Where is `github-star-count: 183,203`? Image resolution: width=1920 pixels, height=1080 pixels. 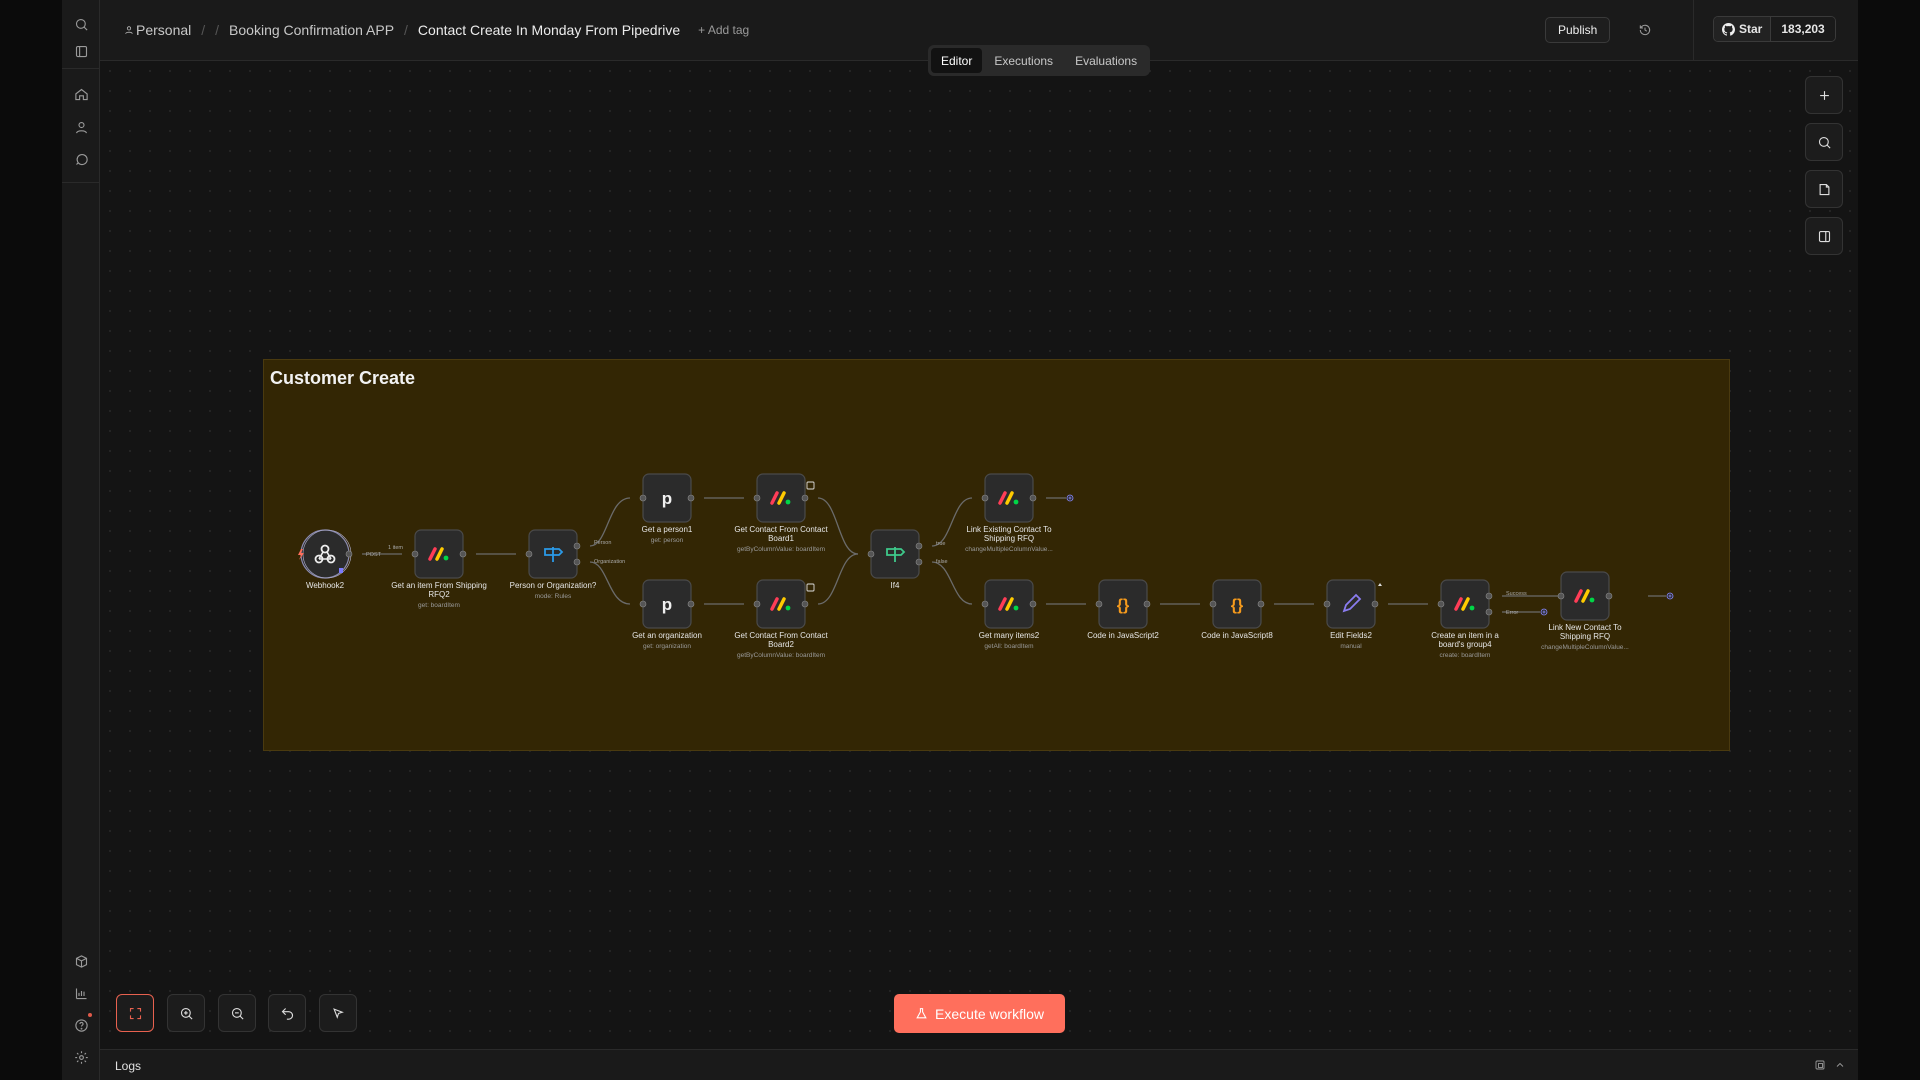
github-star-count: 183,203 is located at coordinates (1803, 29).